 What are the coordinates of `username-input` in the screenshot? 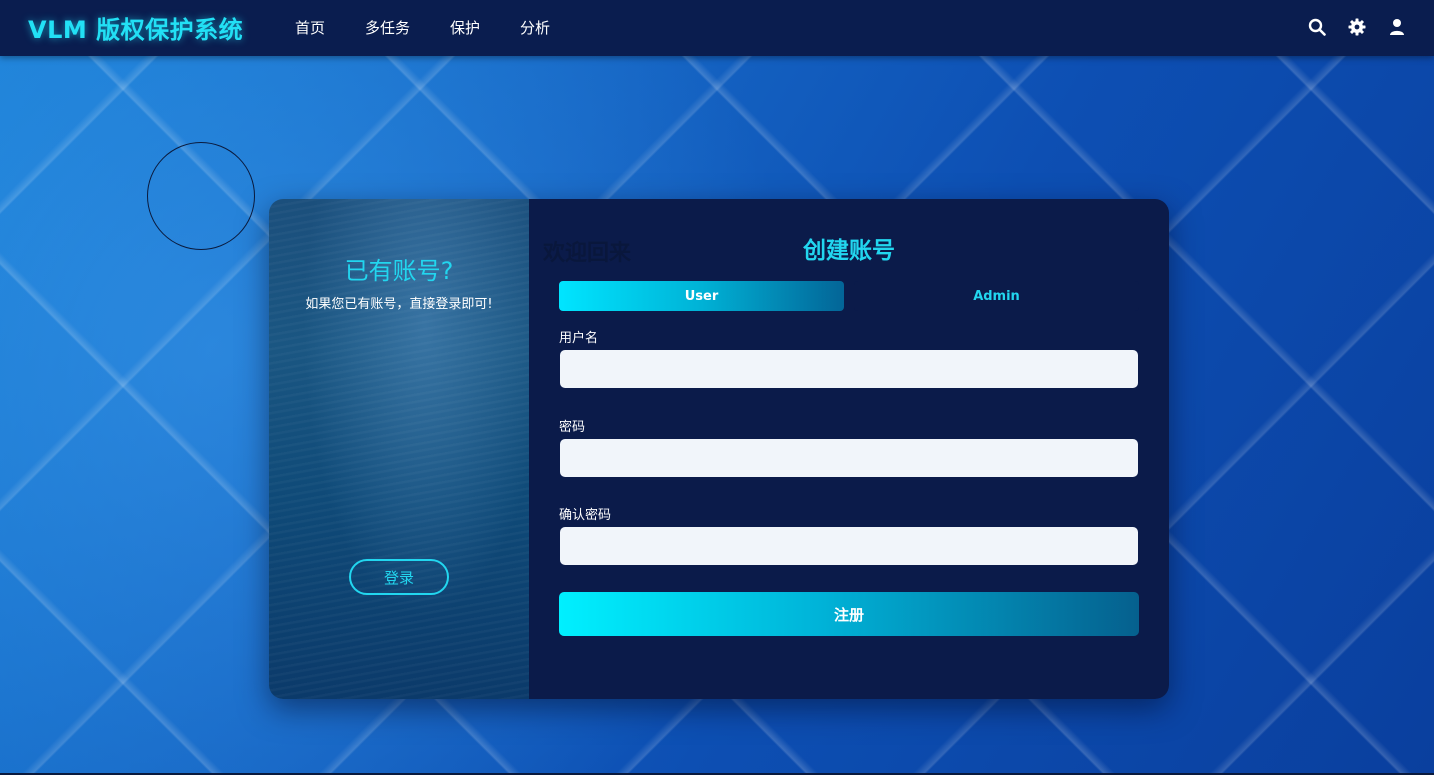 It's located at (849, 369).